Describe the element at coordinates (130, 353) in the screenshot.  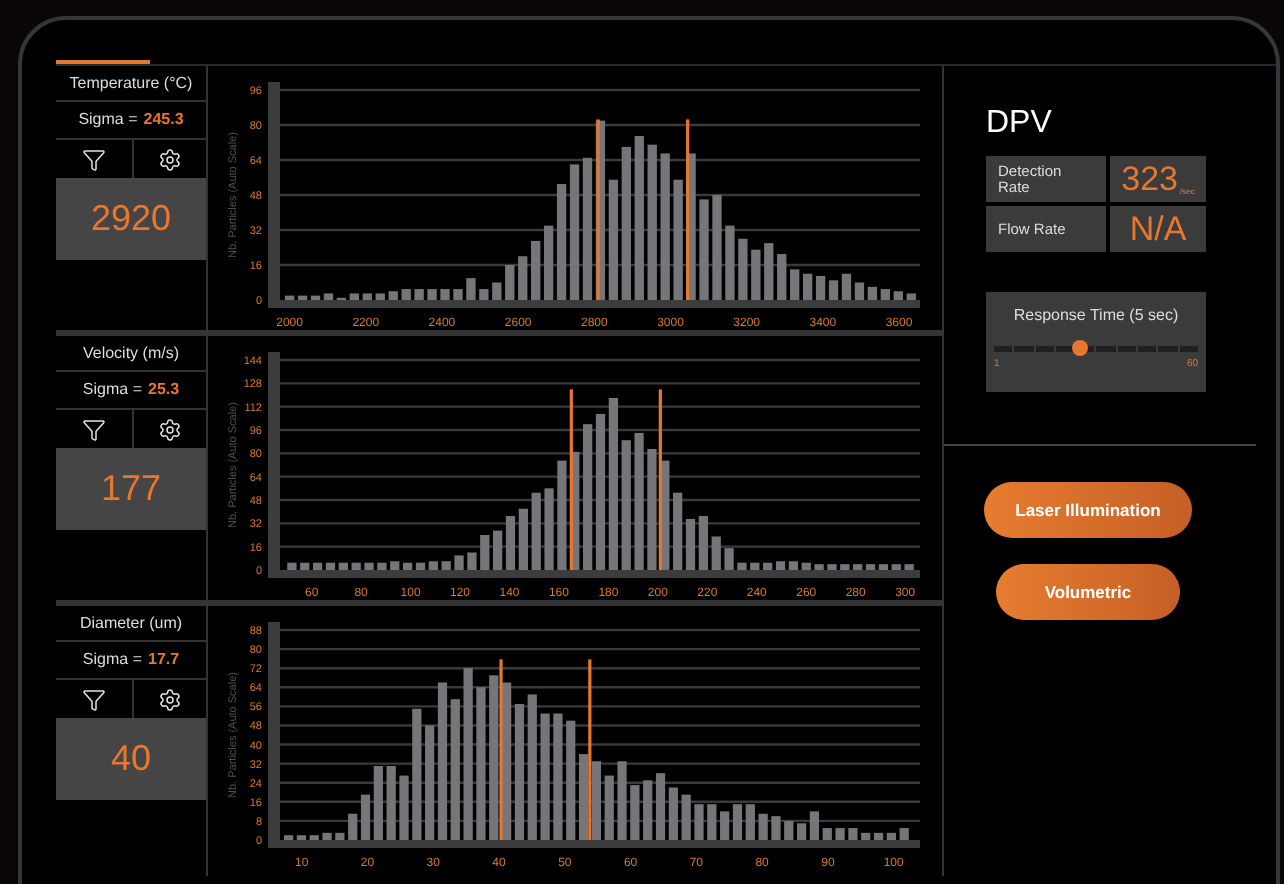
I see `channel-title: Velocity (m/s)` at that location.